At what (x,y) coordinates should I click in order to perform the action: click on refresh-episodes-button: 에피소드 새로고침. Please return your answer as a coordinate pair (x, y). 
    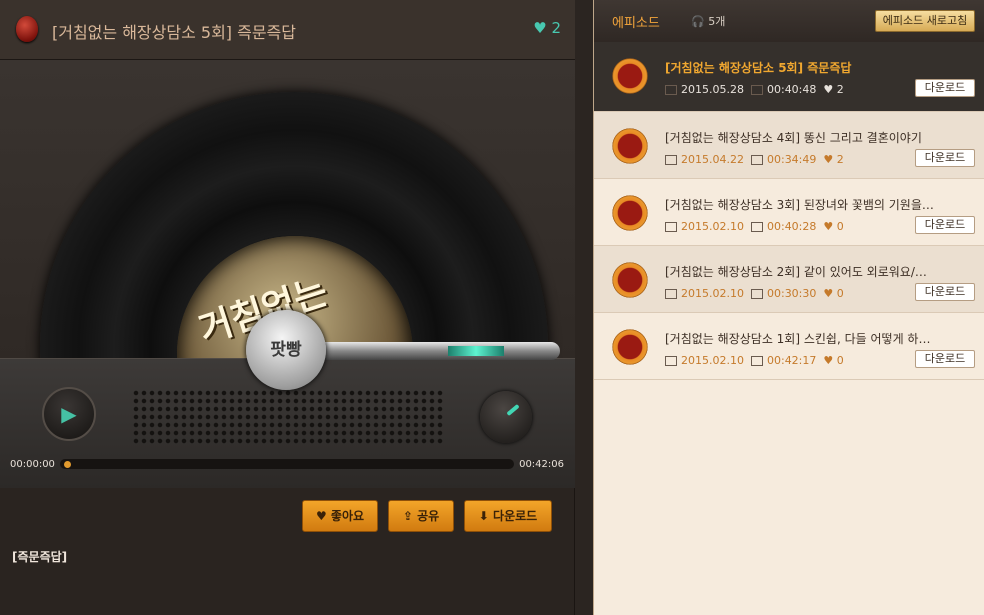
    Looking at the image, I should click on (925, 21).